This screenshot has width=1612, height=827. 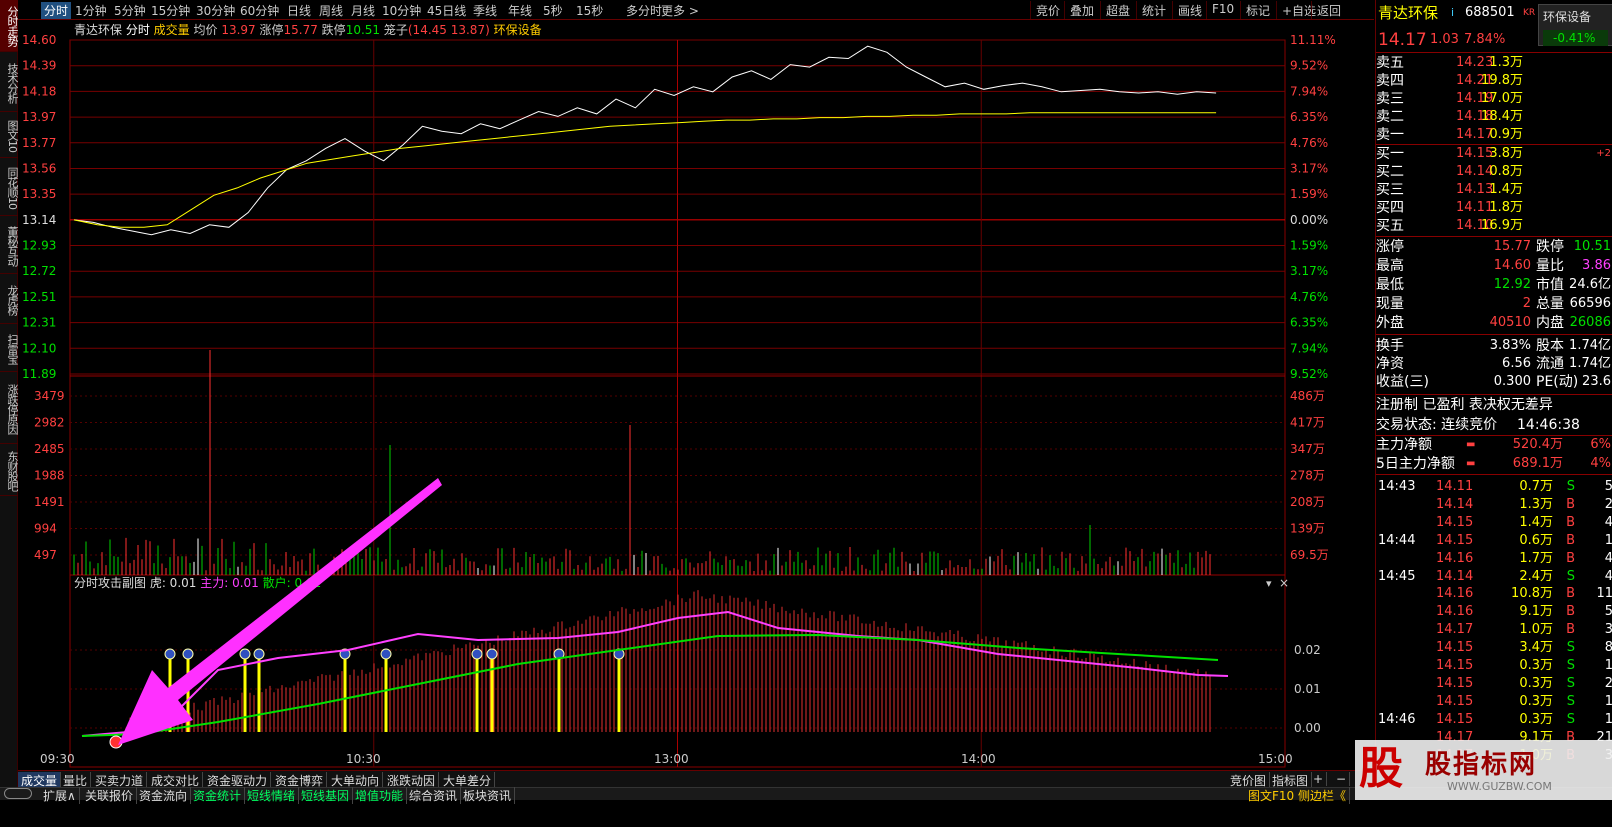 I want to click on status-item-4: 短线情绪, so click(x=272, y=795).